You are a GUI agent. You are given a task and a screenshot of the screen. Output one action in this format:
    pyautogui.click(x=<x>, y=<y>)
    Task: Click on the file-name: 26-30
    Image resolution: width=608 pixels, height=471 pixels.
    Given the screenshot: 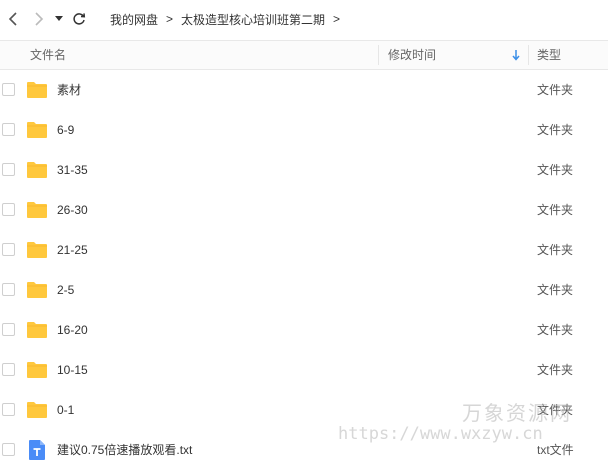 What is the action you would take?
    pyautogui.click(x=72, y=210)
    